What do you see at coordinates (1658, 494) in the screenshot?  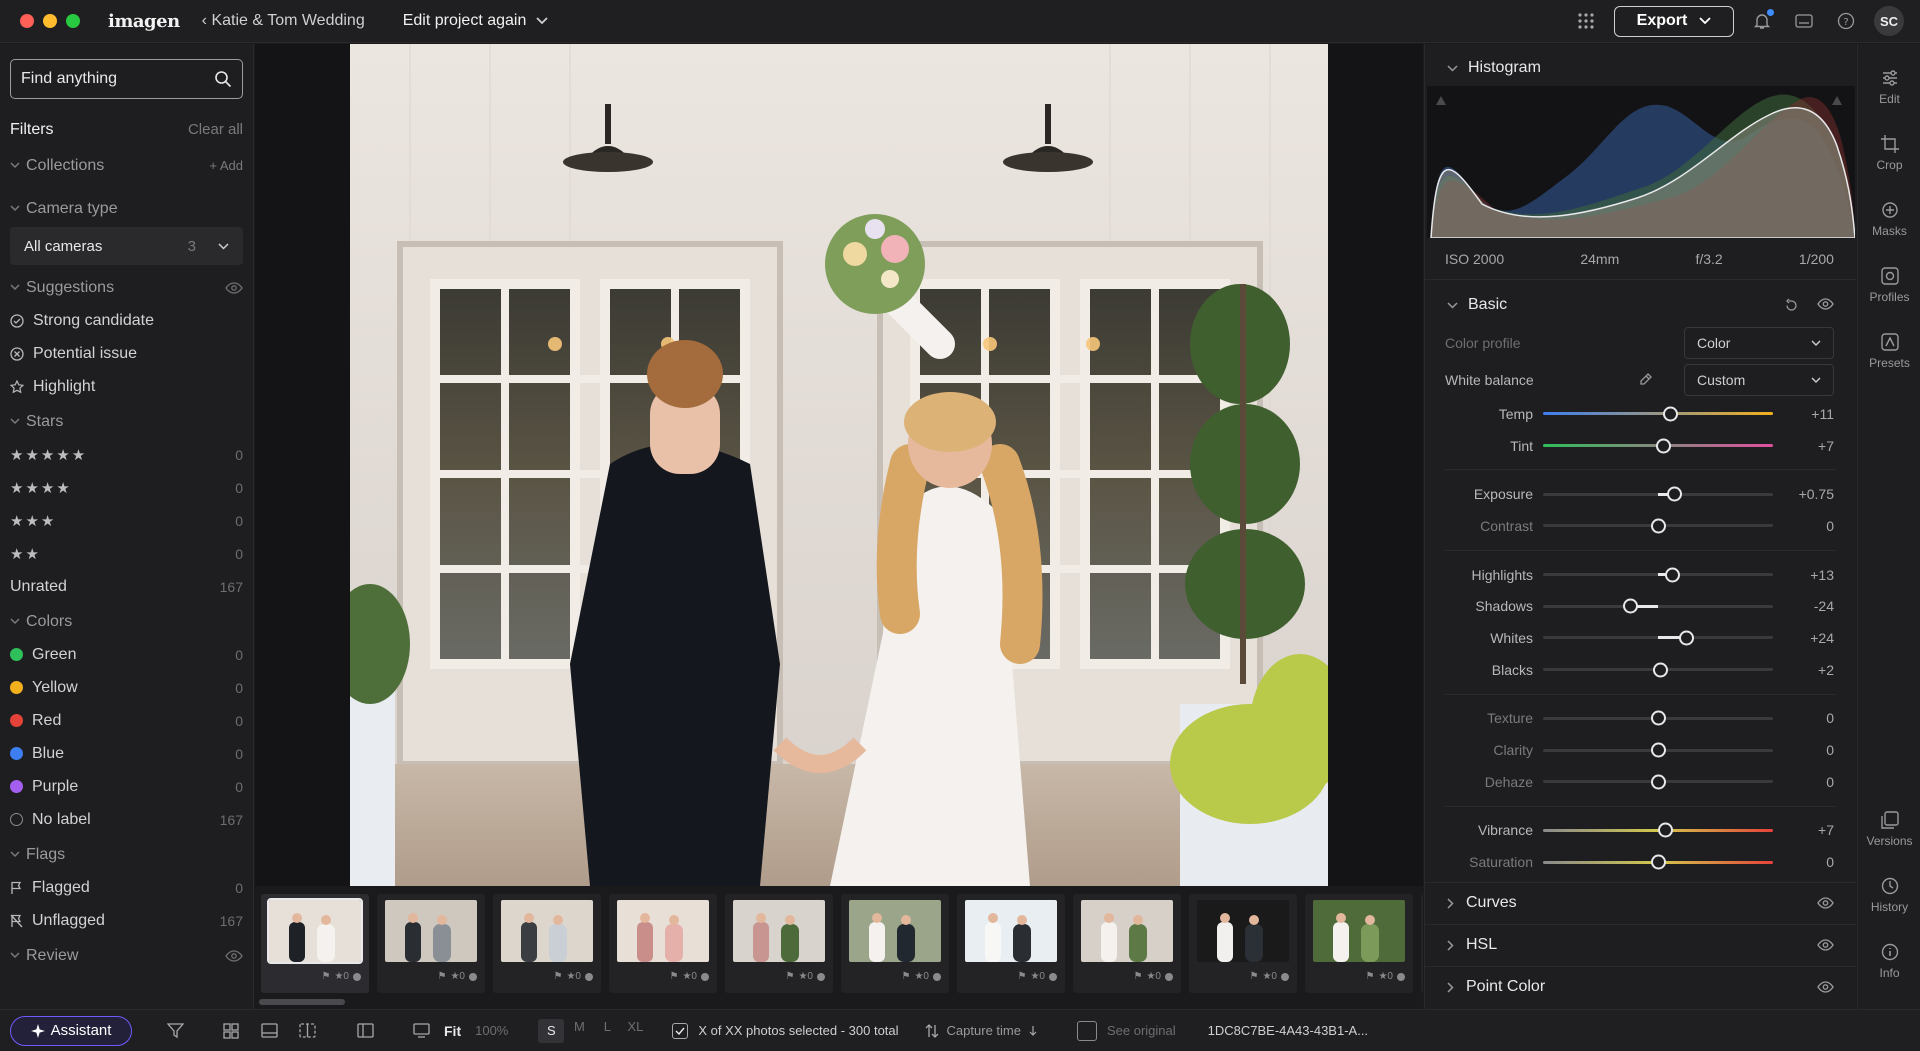 I see `exposure-slider-track` at bounding box center [1658, 494].